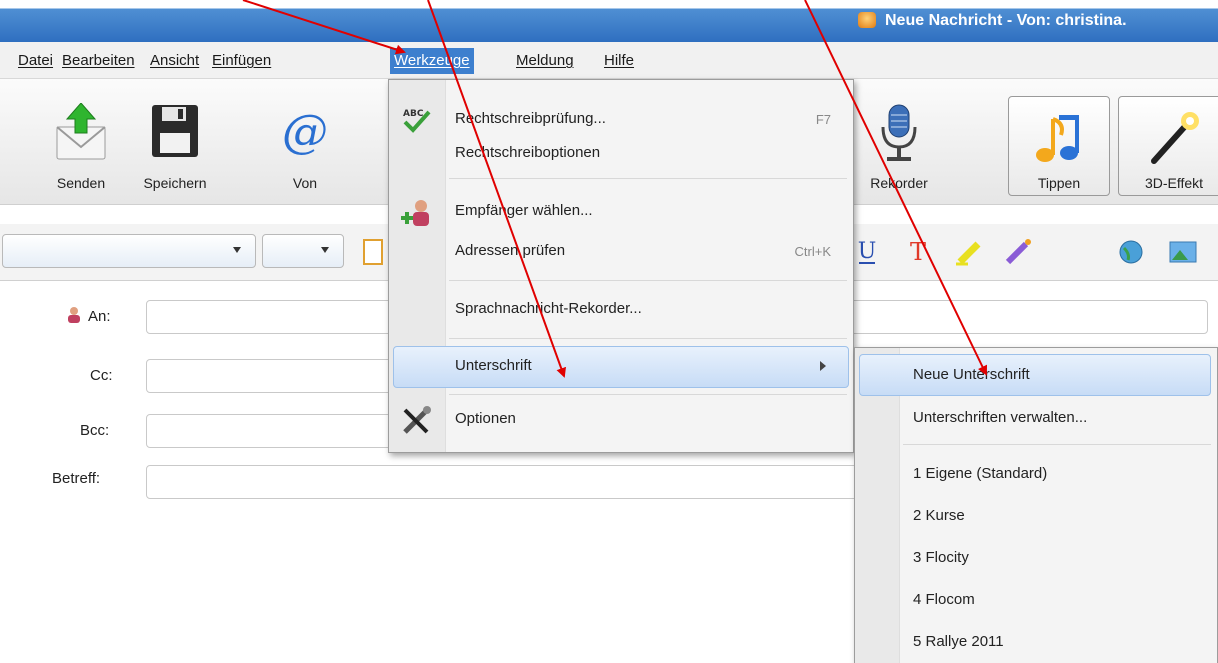 The image size is (1218, 663). Describe the element at coordinates (1036, 600) in the screenshot. I see `submenu-item-signature-4: 4 Flocom` at that location.